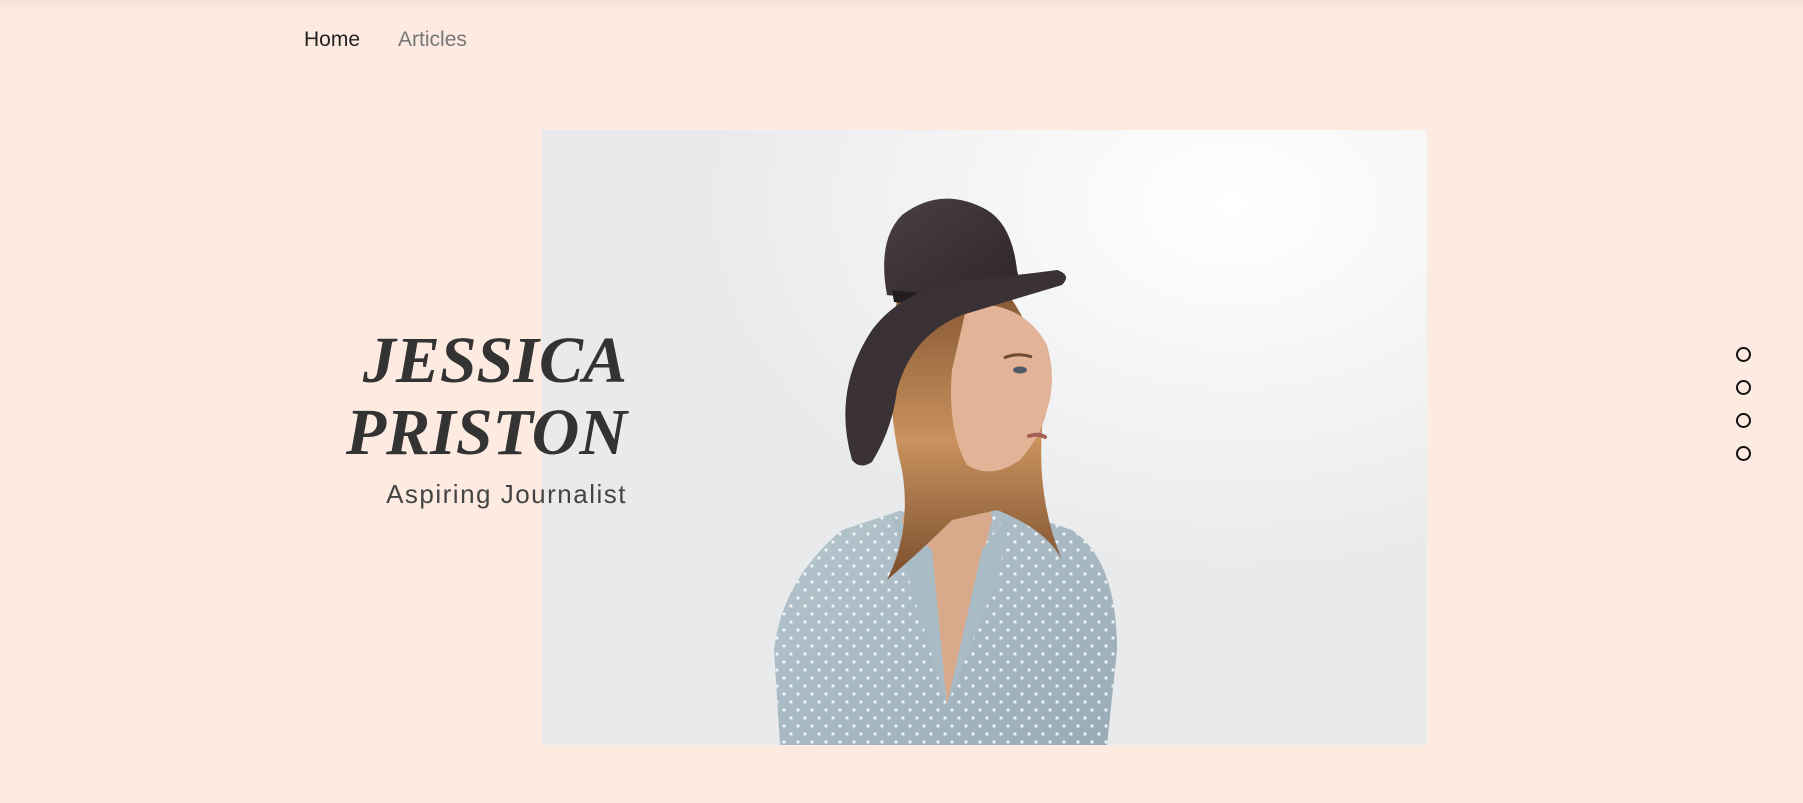 The width and height of the screenshot is (1803, 803). What do you see at coordinates (486, 432) in the screenshot?
I see `hero-name-last: PRISTON` at bounding box center [486, 432].